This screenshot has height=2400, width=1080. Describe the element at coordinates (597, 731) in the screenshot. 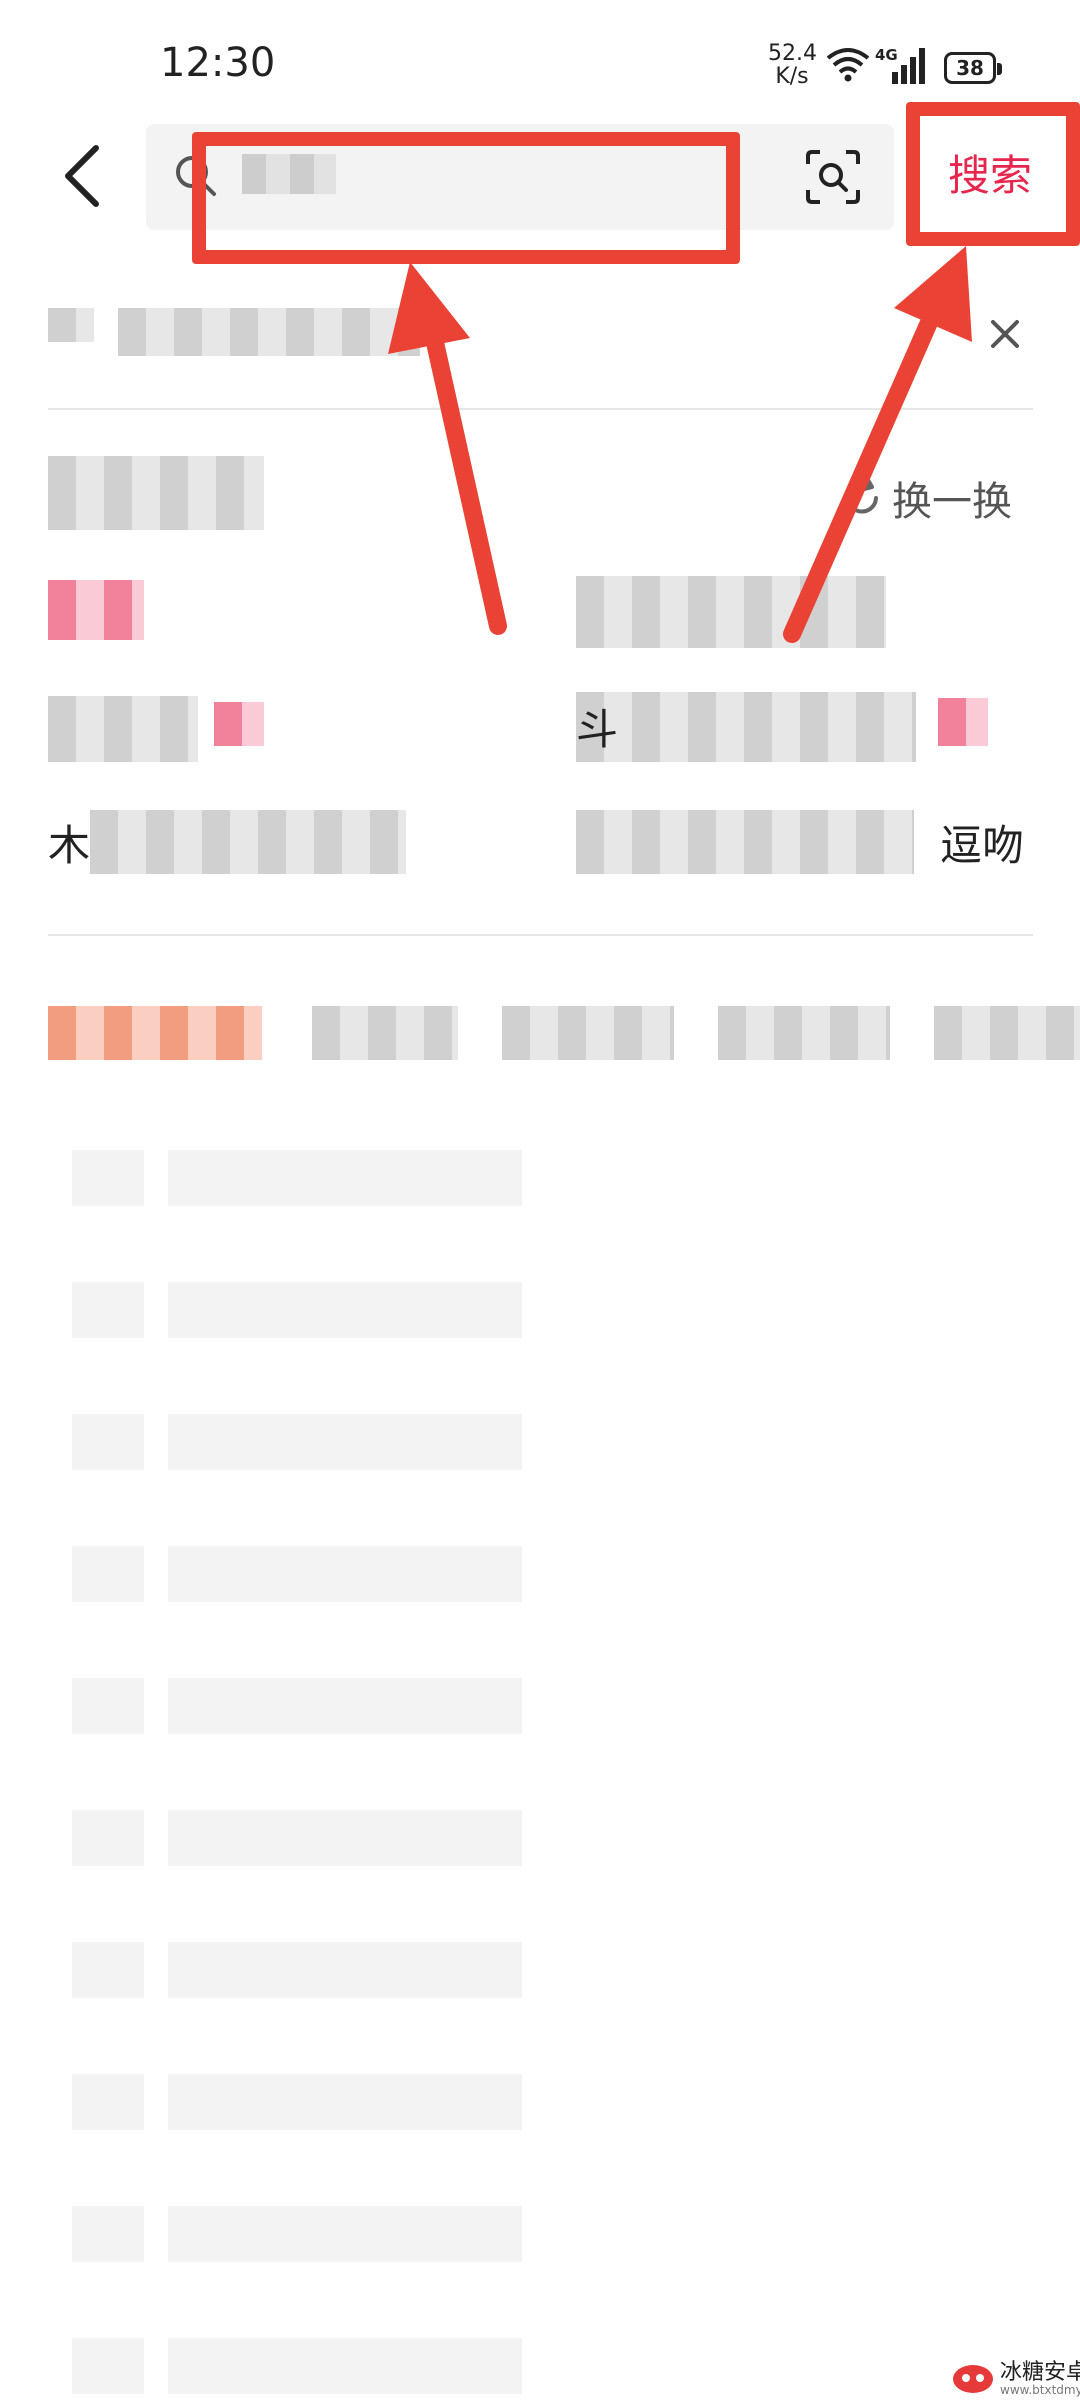

I see `suggestion-item: 斗` at that location.